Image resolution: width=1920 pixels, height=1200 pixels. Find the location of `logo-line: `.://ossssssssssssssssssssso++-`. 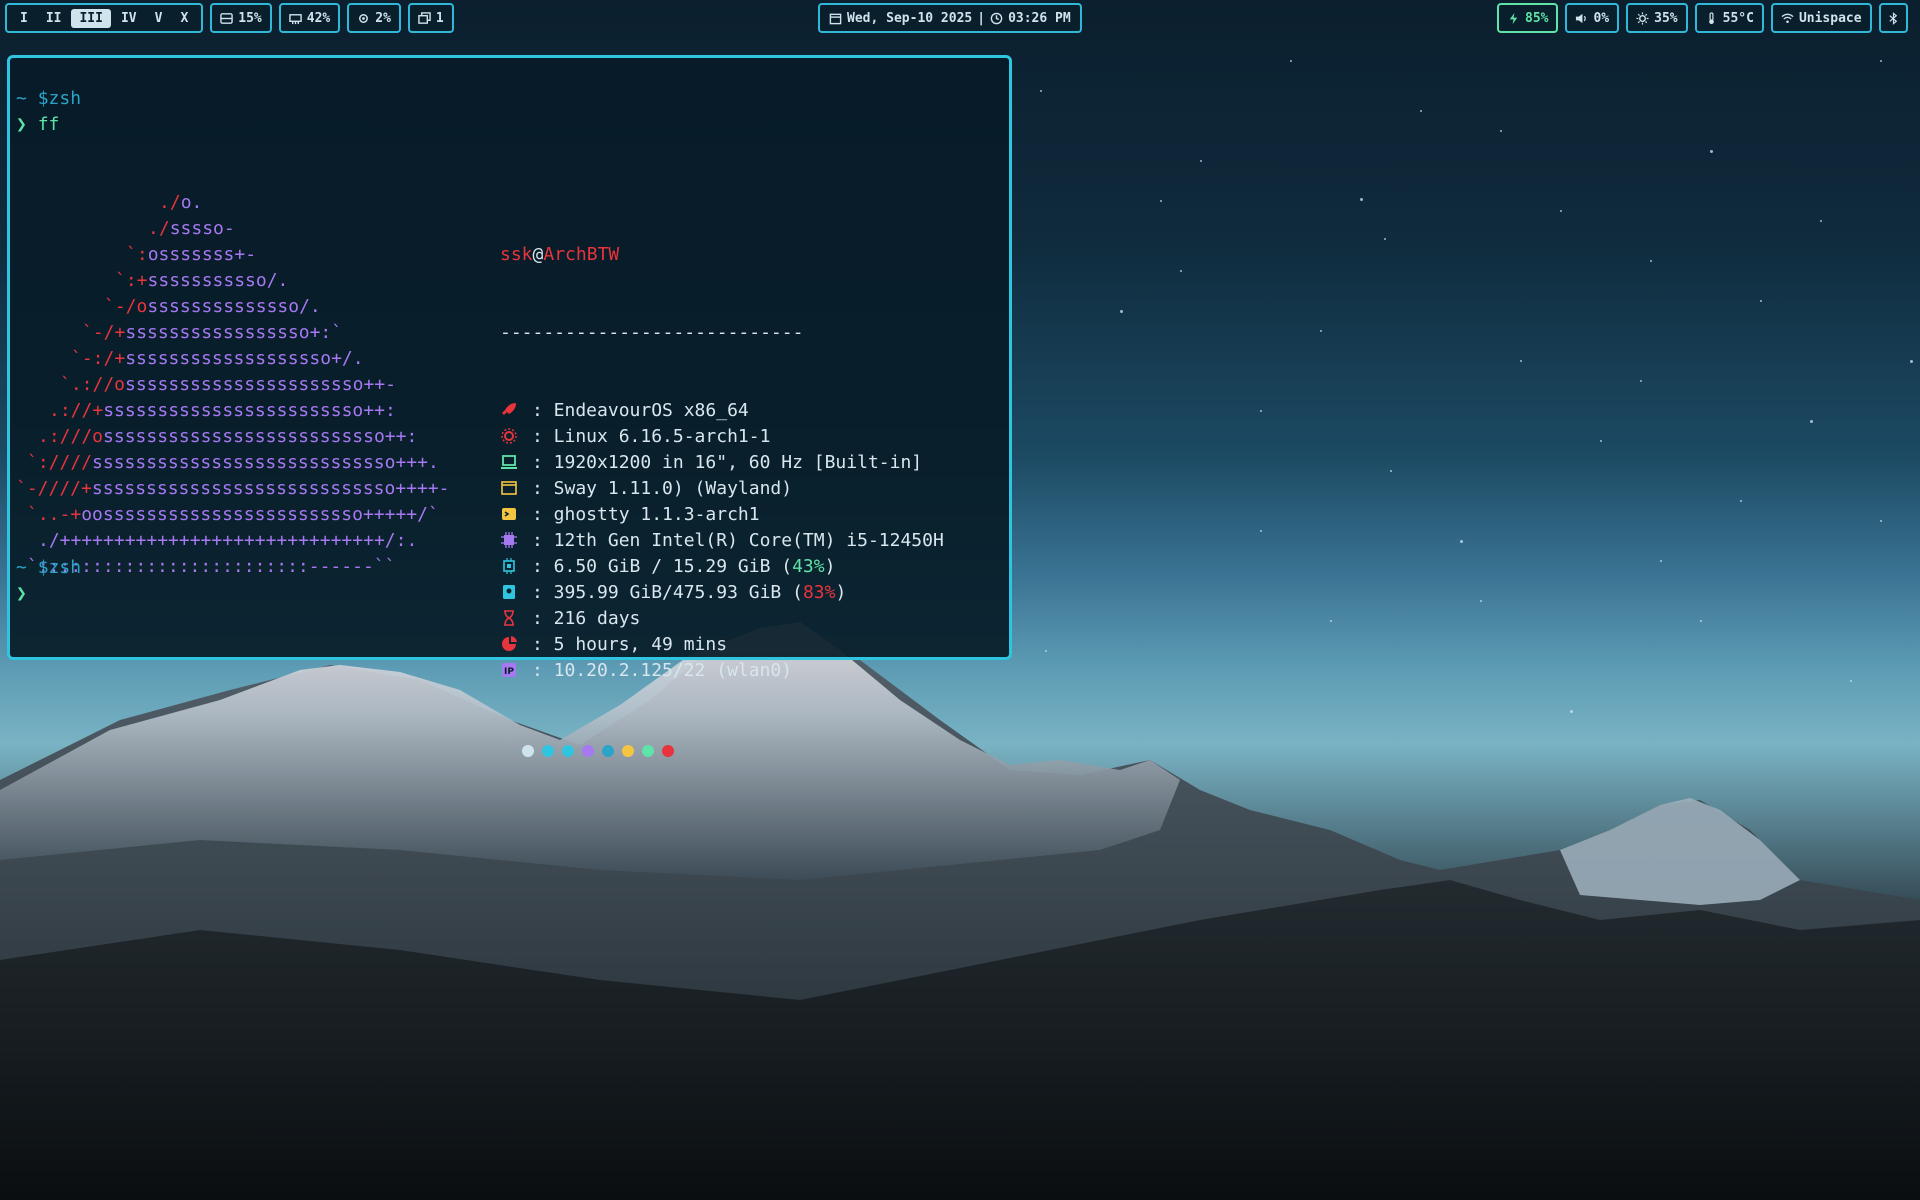

logo-line: `.://ossssssssssssssssssssso++- is located at coordinates (232, 385).